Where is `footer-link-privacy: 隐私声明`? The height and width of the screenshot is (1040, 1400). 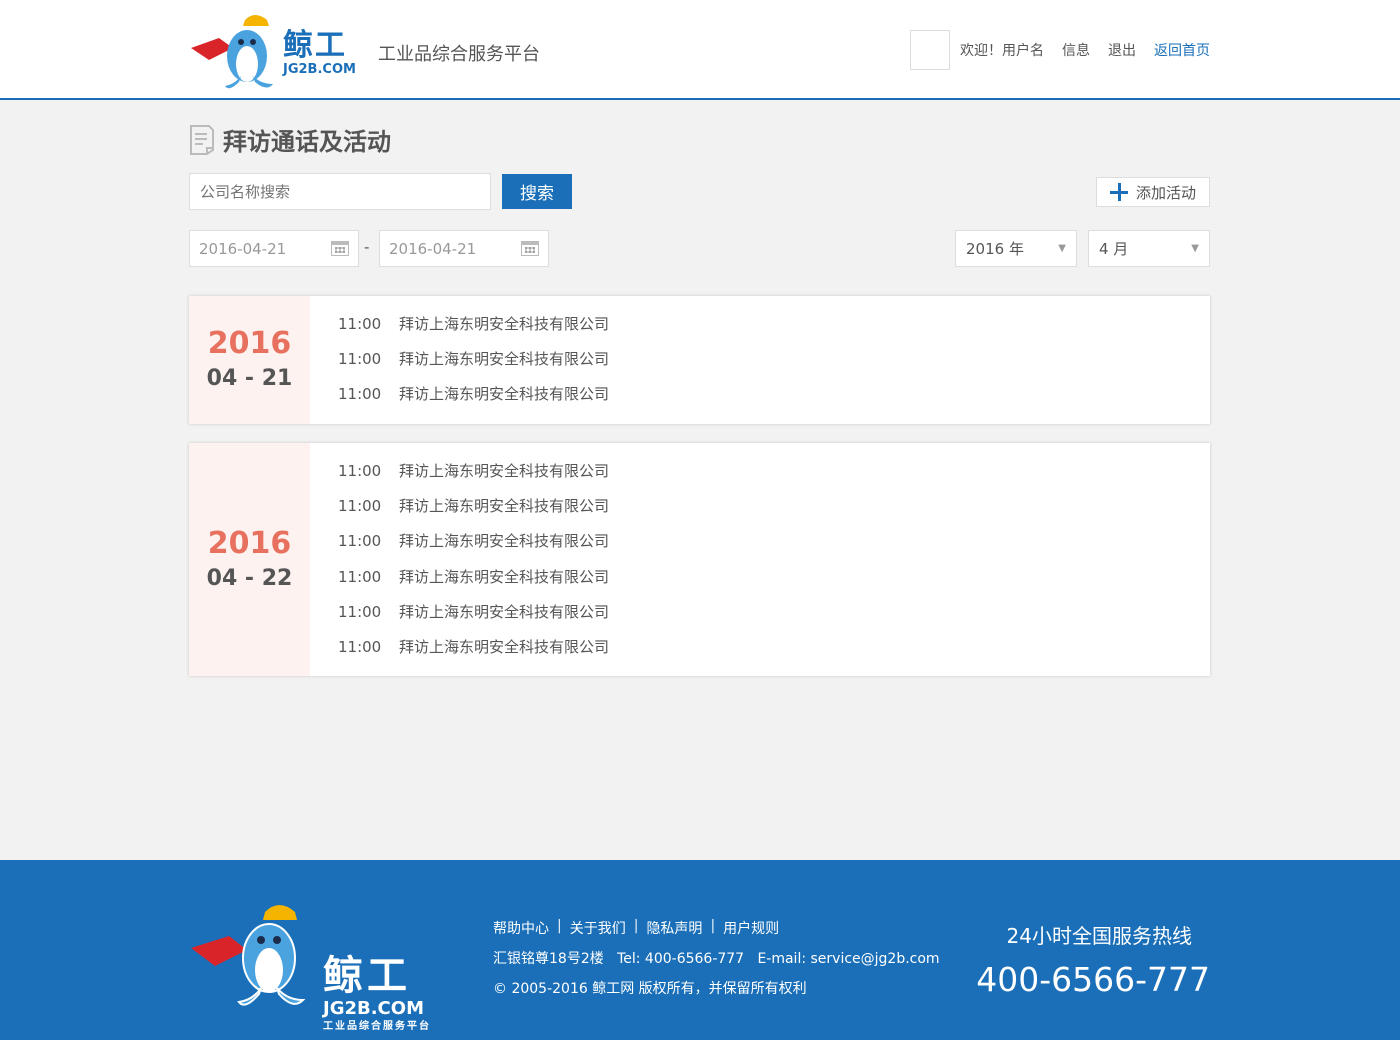 footer-link-privacy: 隐私声明 is located at coordinates (674, 928).